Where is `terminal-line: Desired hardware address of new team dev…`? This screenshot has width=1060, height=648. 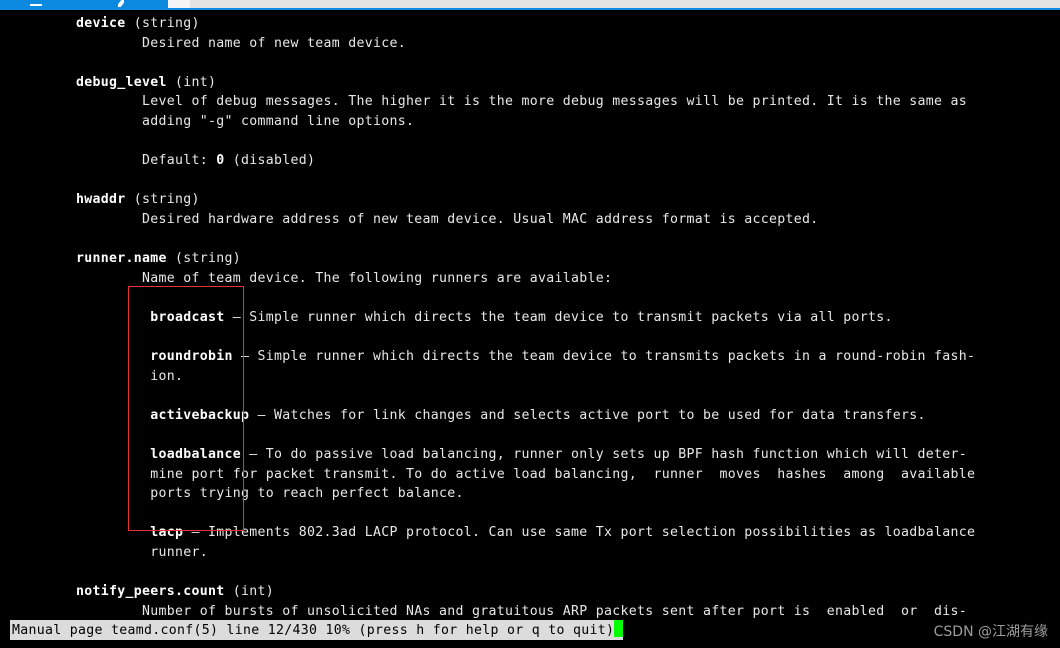 terminal-line: Desired hardware address of new team dev… is located at coordinates (414, 219).